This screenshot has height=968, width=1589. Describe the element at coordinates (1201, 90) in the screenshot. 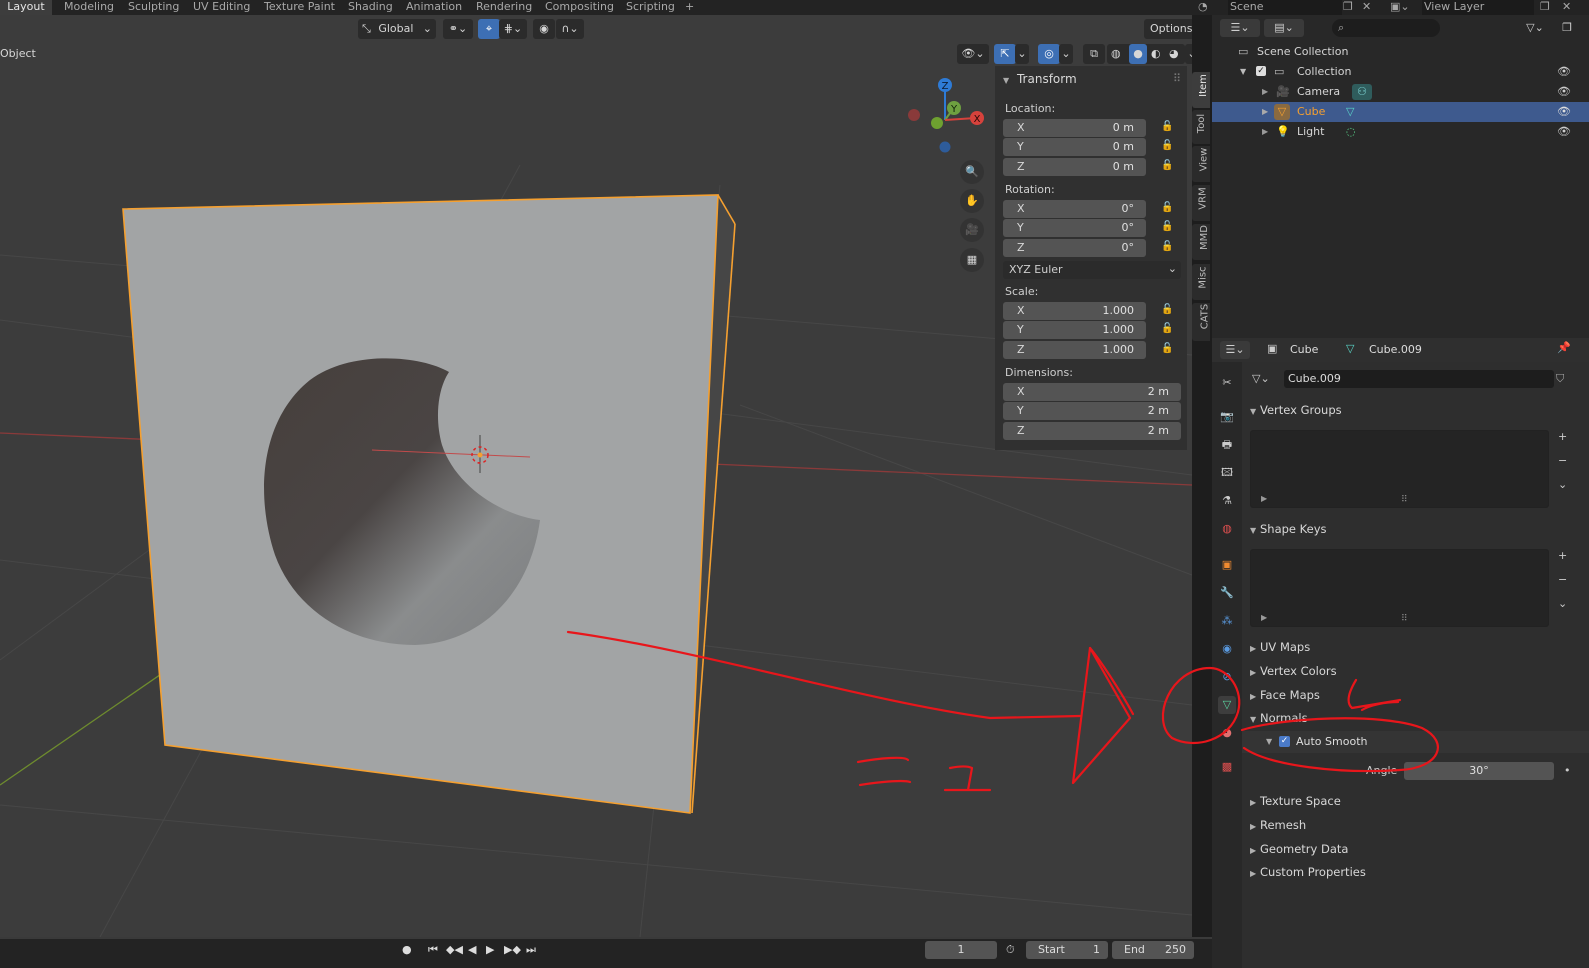

I see `sidebar-tab-item: Item` at that location.